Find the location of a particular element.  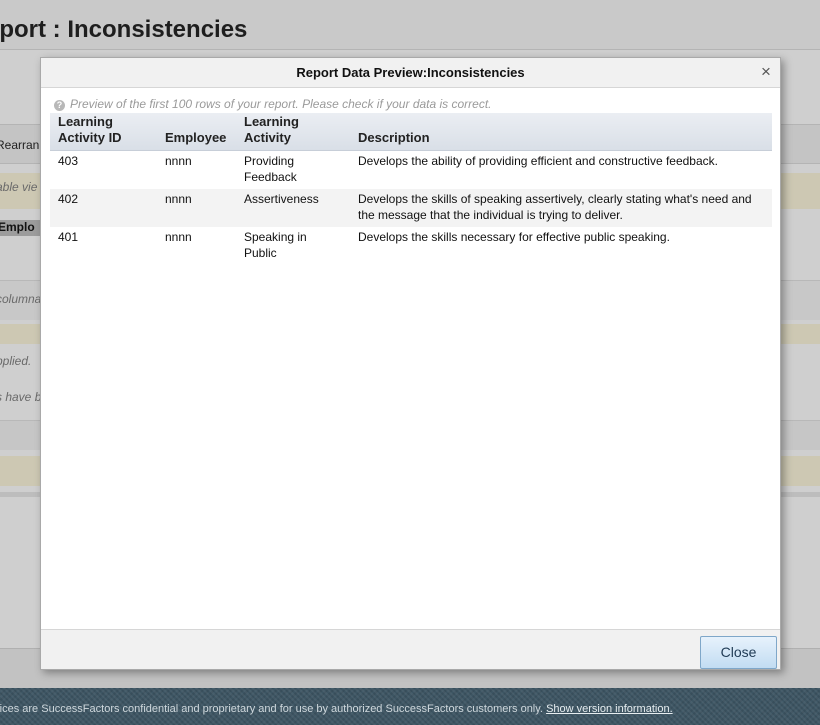

background-fragment: Emplo is located at coordinates (21, 228).